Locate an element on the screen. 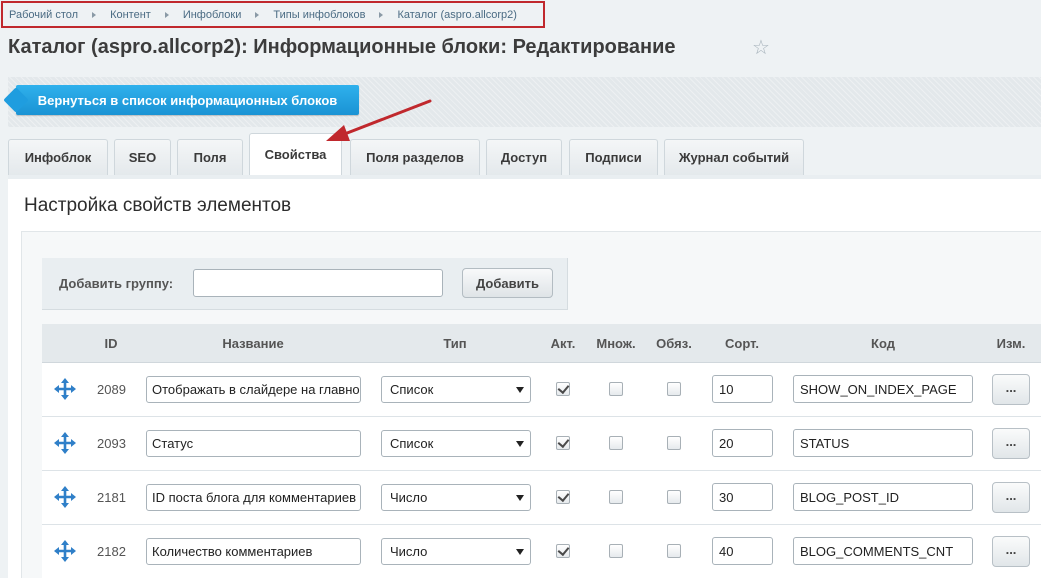 The image size is (1041, 578). breadcrumb-item-infoblocks: Инфоблоки is located at coordinates (212, 15).